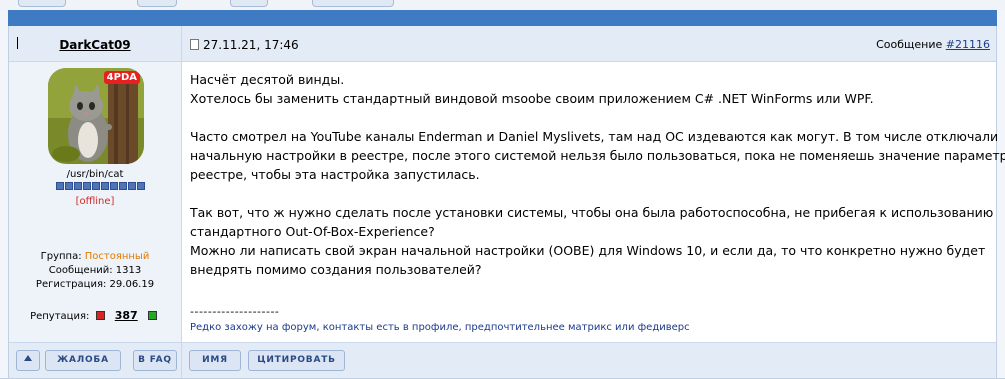  I want to click on messages-label: Сообщений:, so click(80, 270).